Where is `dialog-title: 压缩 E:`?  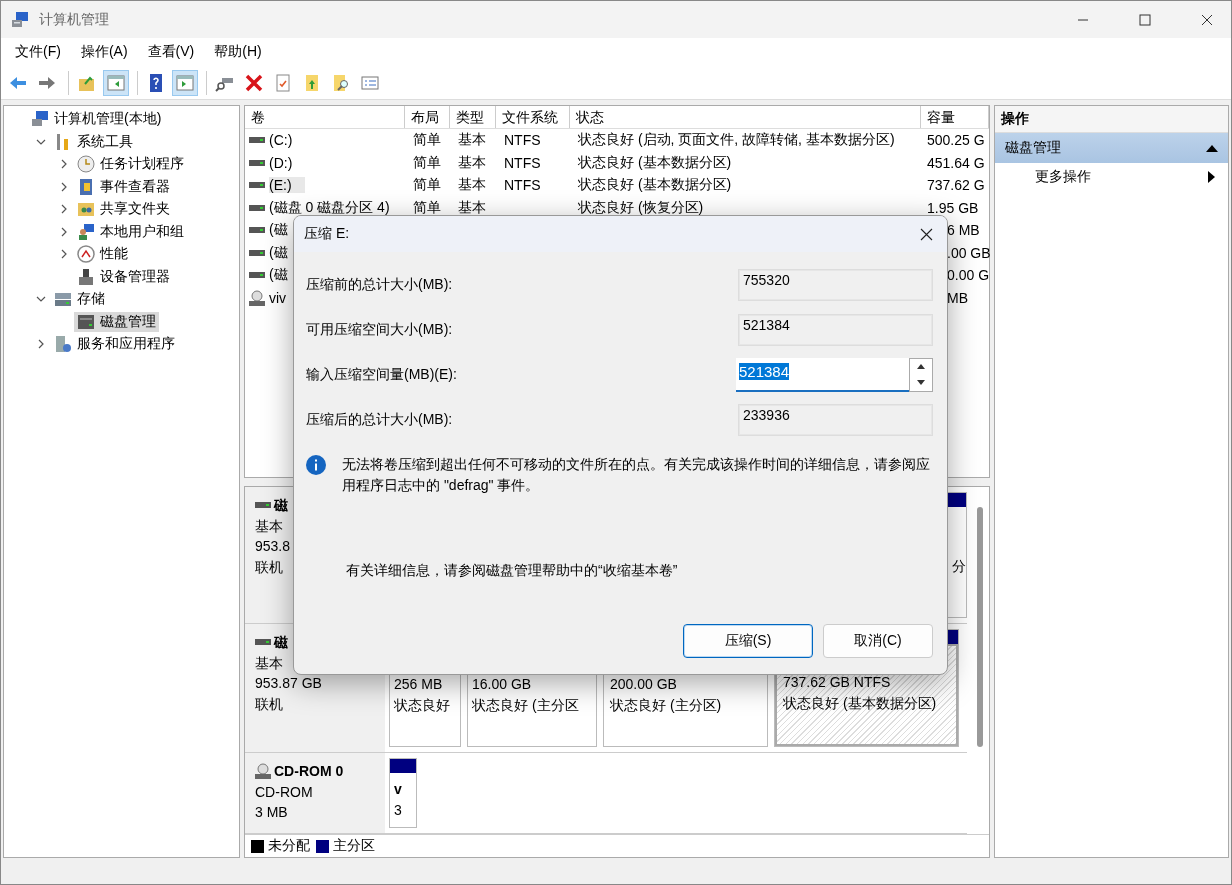 dialog-title: 压缩 E: is located at coordinates (327, 234).